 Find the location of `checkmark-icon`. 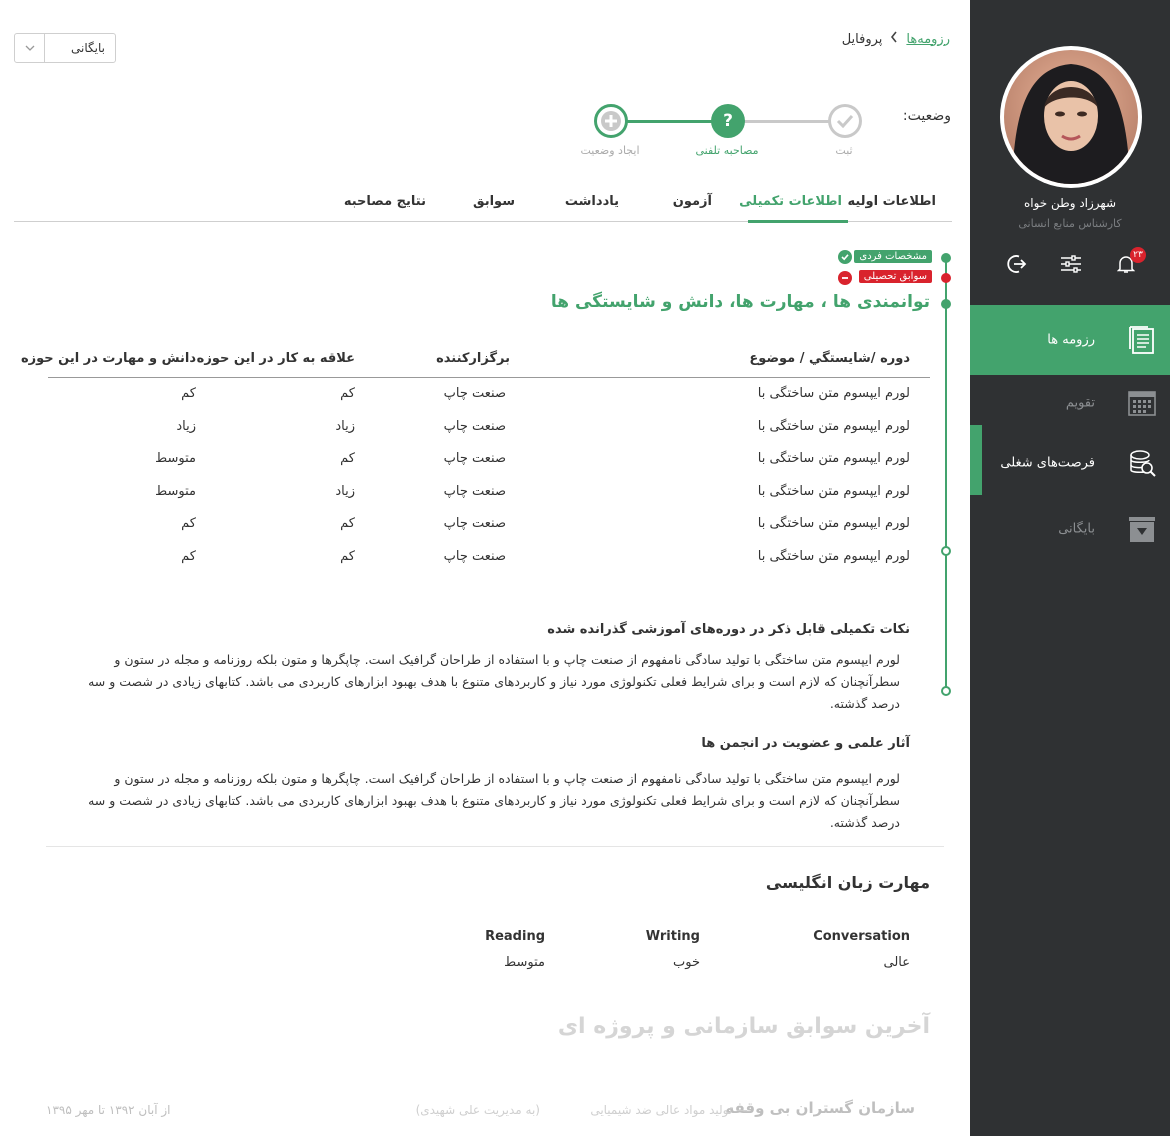

checkmark-icon is located at coordinates (845, 121).